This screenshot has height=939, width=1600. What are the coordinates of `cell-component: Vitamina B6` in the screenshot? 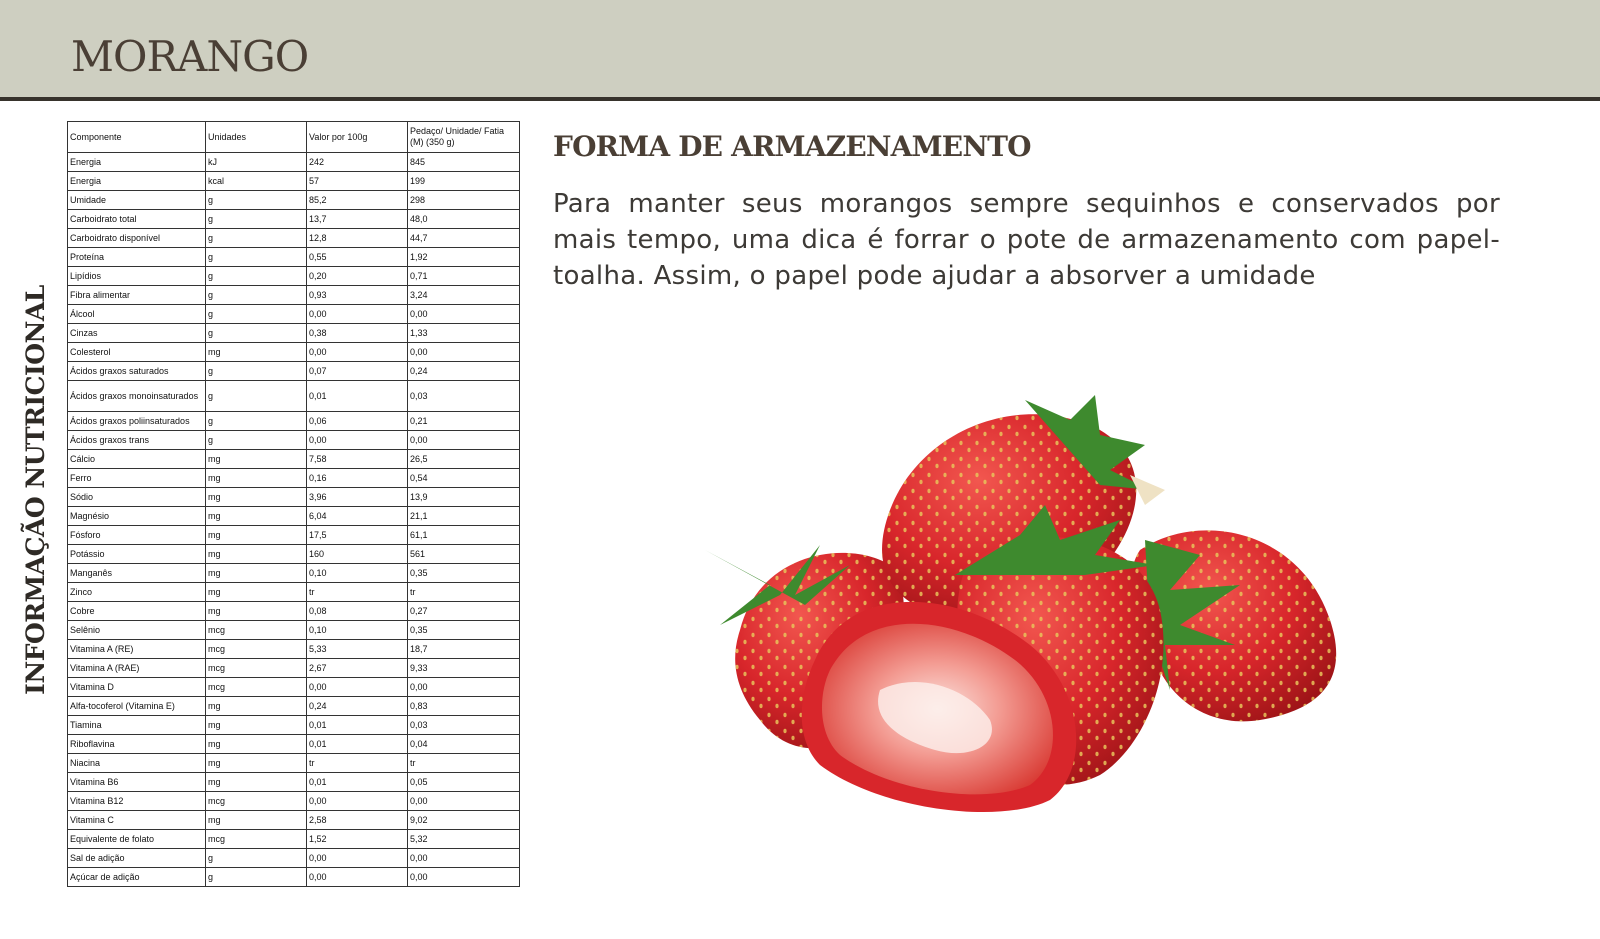 It's located at (136, 782).